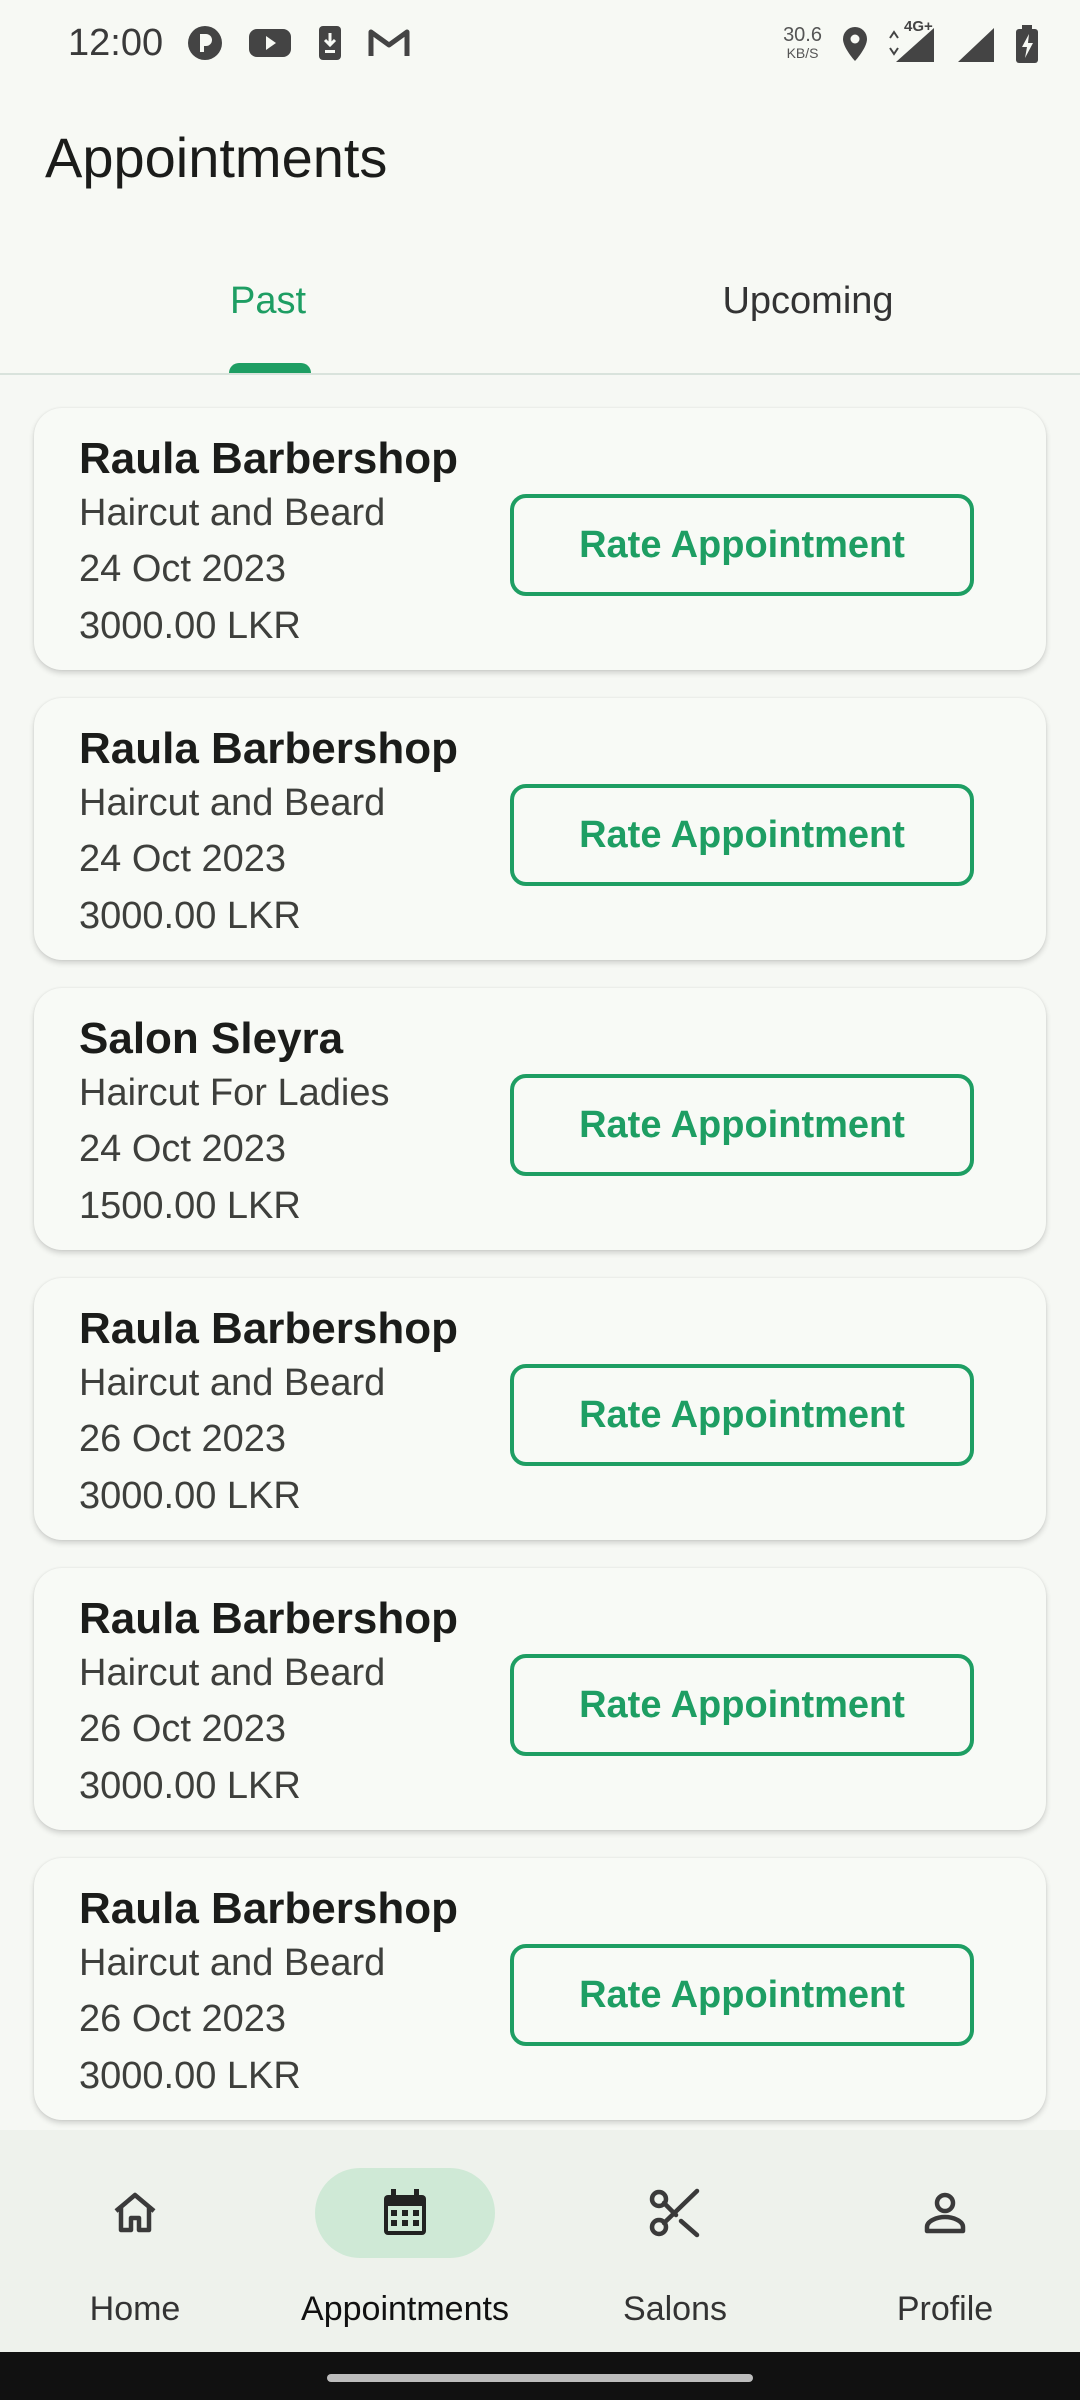  I want to click on download-icon, so click(330, 43).